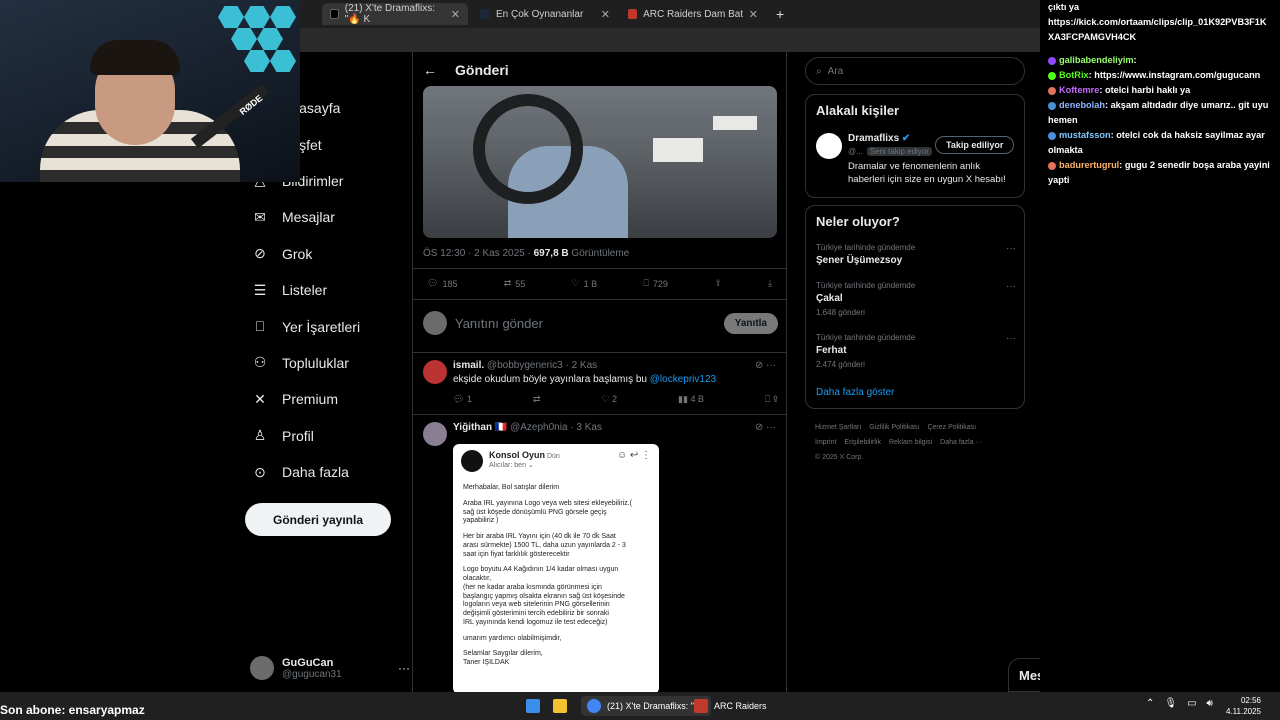 The width and height of the screenshot is (1280, 720). I want to click on nav-item-more: ⊙ Daha fazla, so click(325, 472).